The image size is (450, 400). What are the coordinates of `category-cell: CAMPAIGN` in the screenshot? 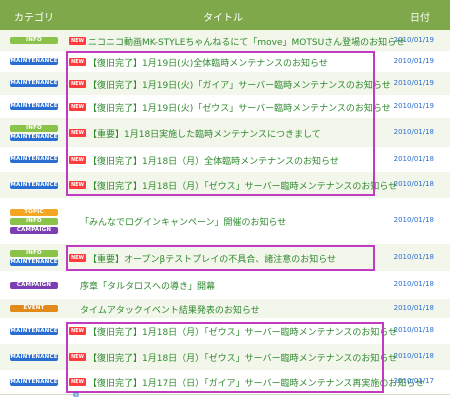 It's located at (34, 285).